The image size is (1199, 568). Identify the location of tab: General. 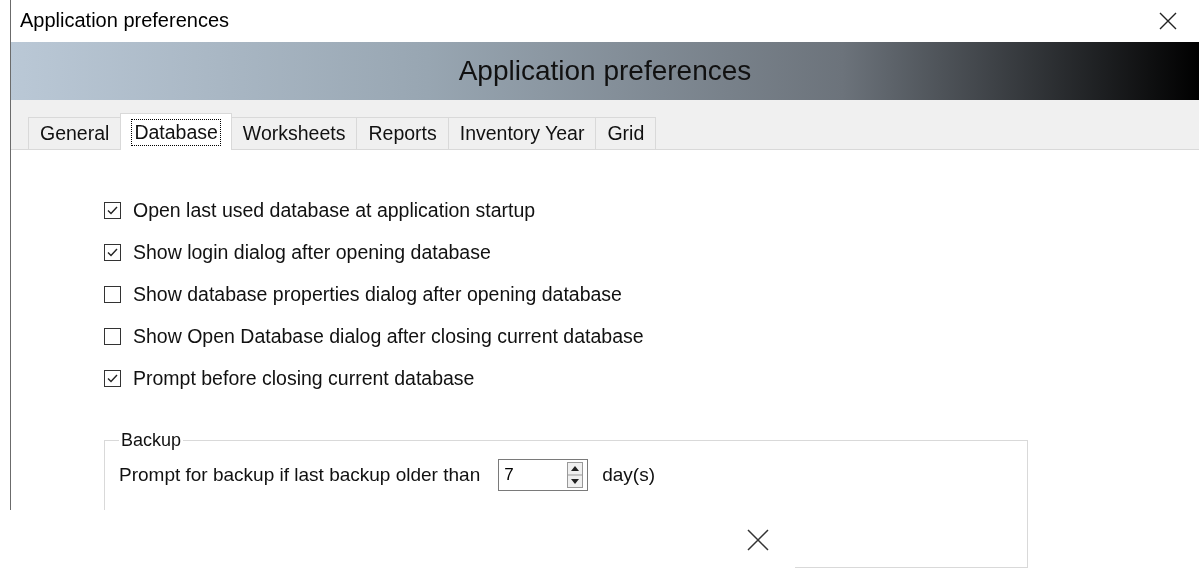
(75, 133).